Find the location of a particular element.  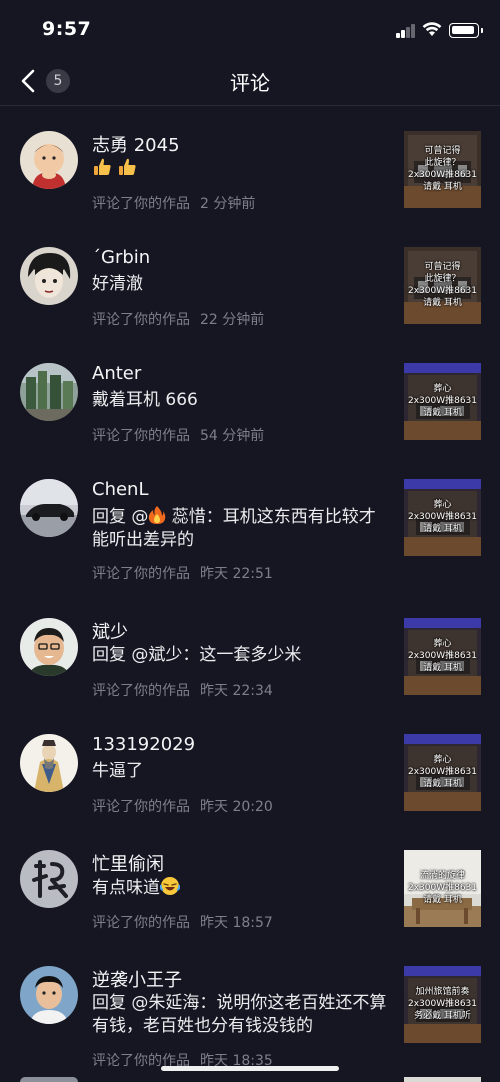

fire-icon is located at coordinates (157, 515).